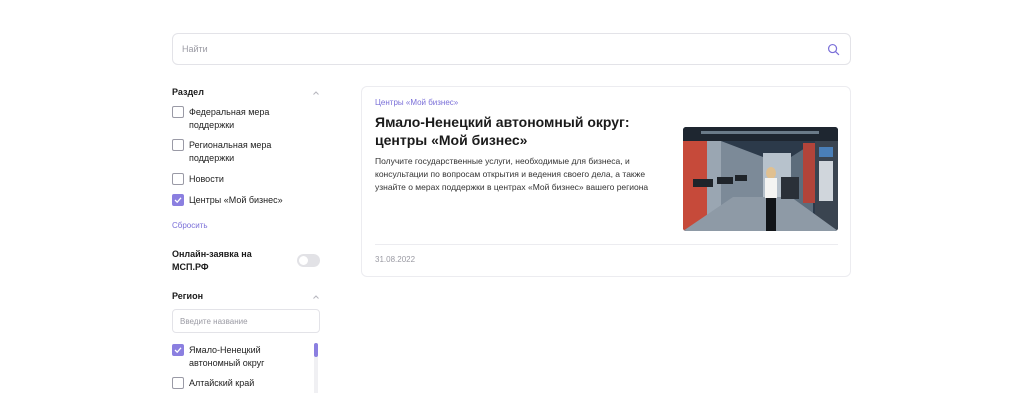  I want to click on search-bar, so click(511, 49).